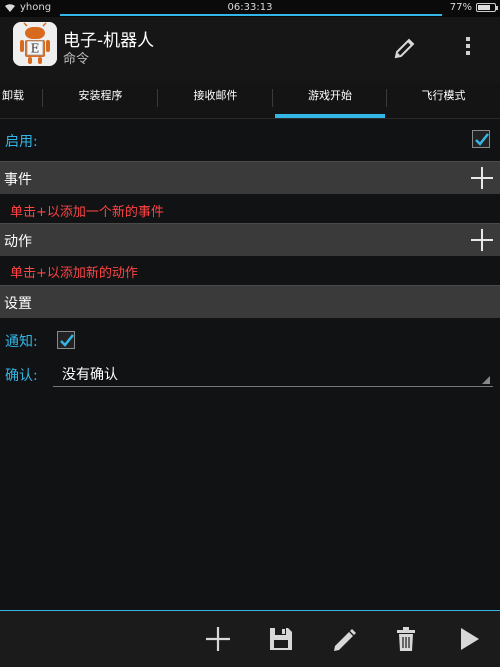 This screenshot has height=667, width=500. Describe the element at coordinates (218, 639) in the screenshot. I see `add-icon` at that location.